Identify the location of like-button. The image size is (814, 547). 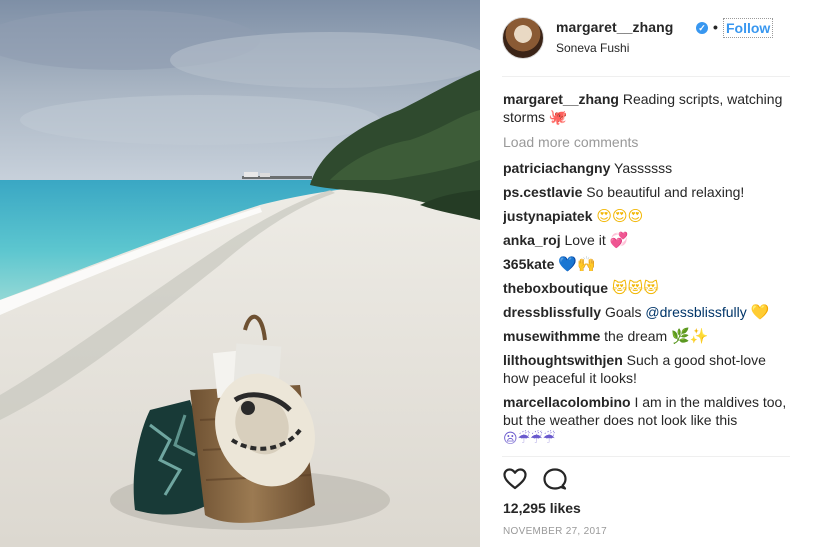
(515, 479).